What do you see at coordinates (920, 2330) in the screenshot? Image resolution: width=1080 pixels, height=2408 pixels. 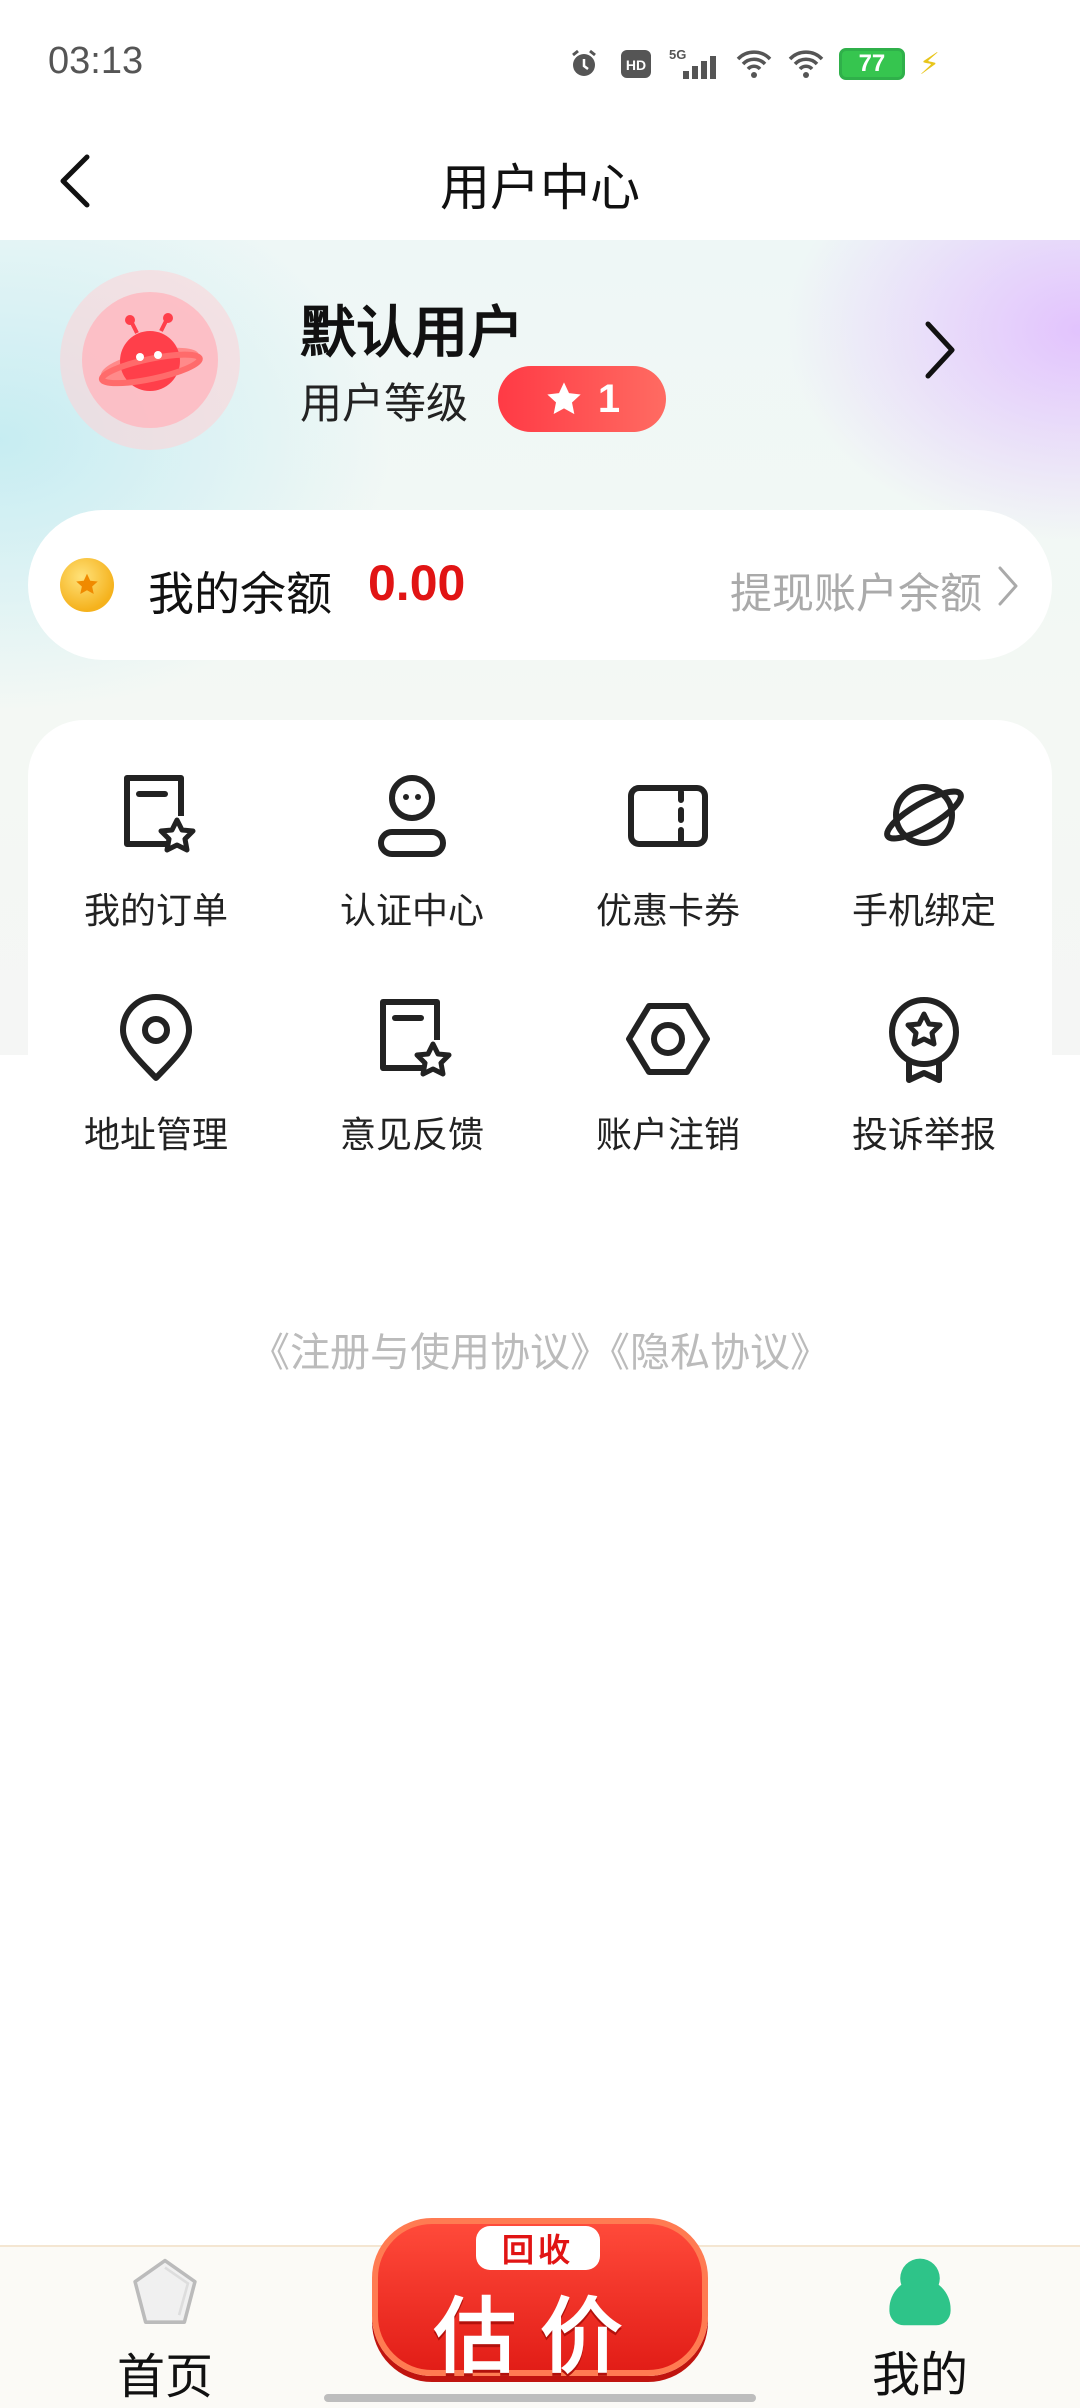 I see `tab-mine: 我的` at bounding box center [920, 2330].